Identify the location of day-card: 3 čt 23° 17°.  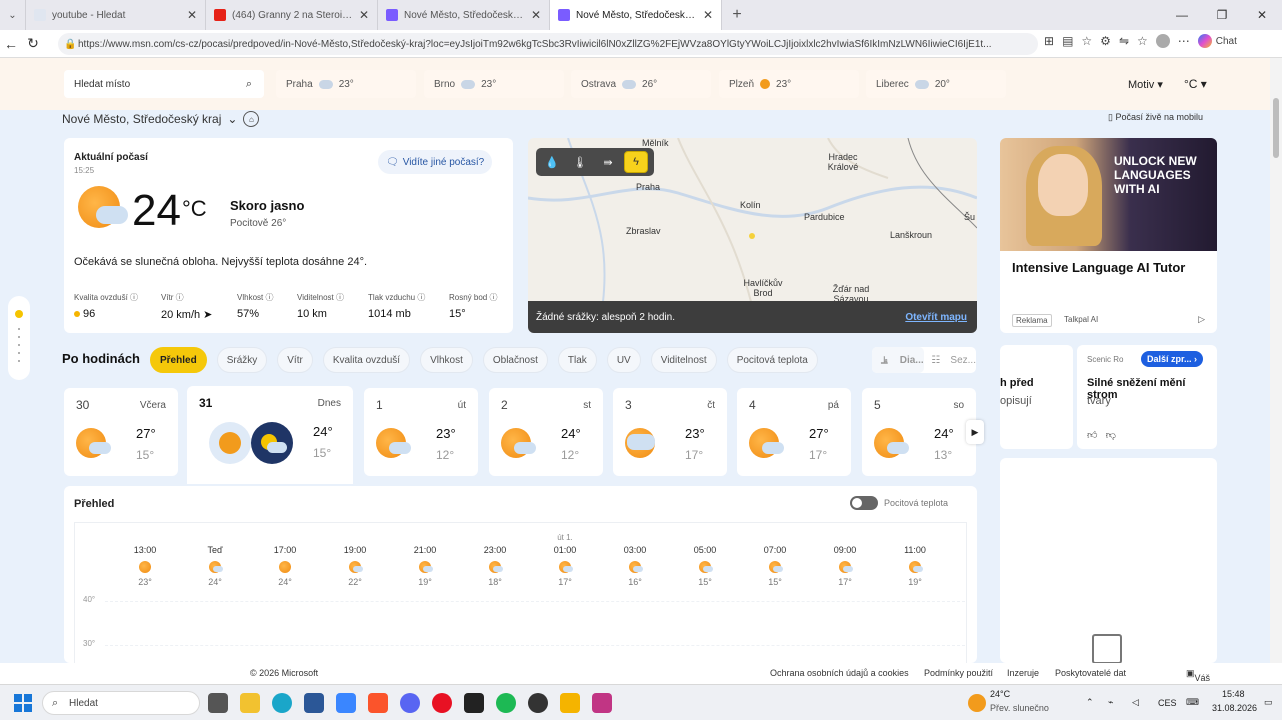
(670, 432).